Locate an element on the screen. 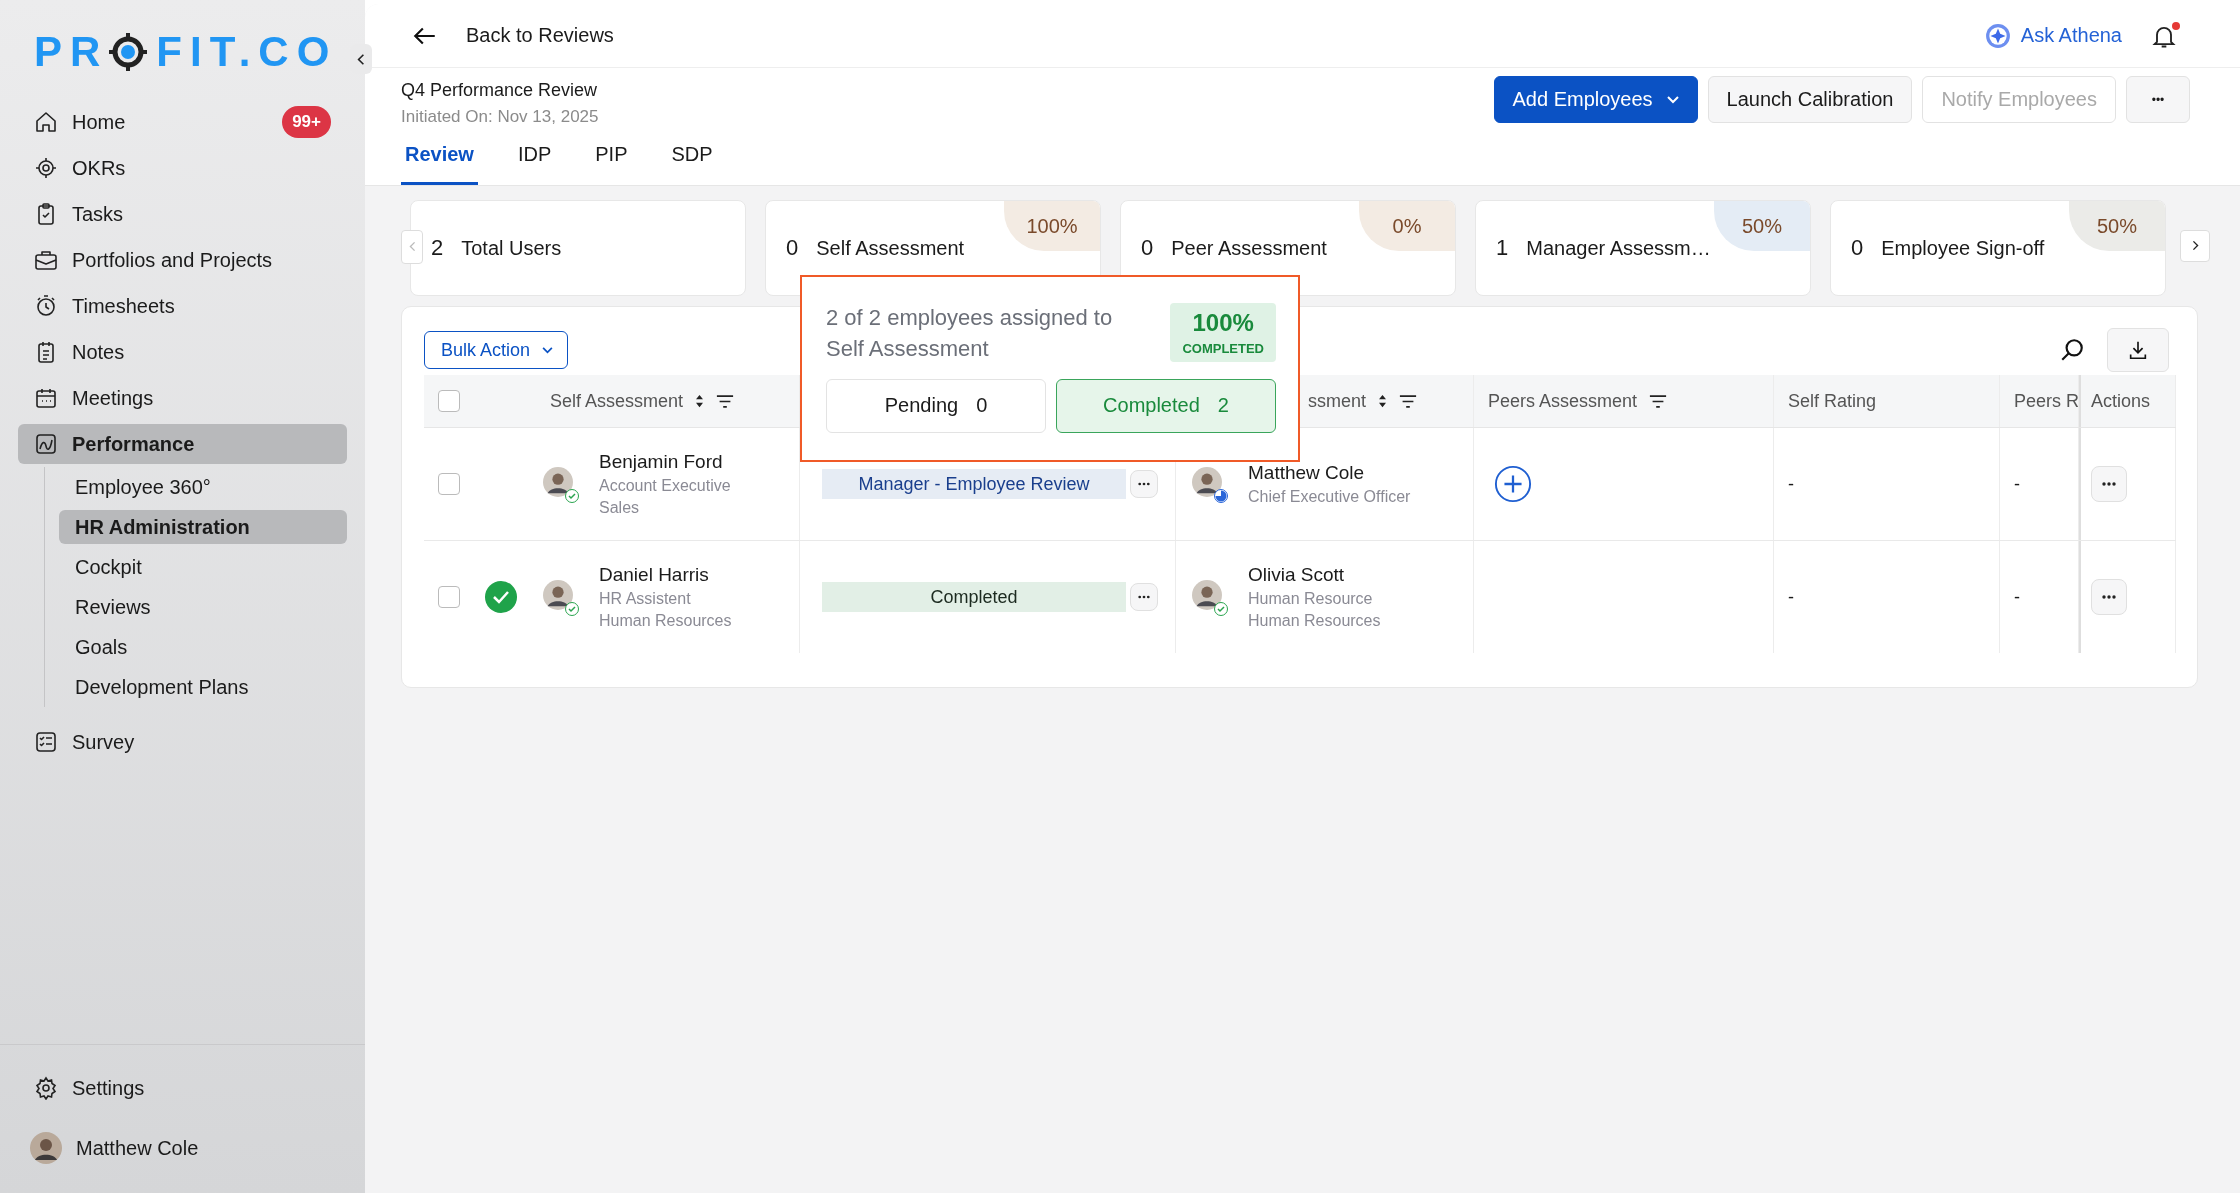  stage-status: Completed is located at coordinates (974, 597).